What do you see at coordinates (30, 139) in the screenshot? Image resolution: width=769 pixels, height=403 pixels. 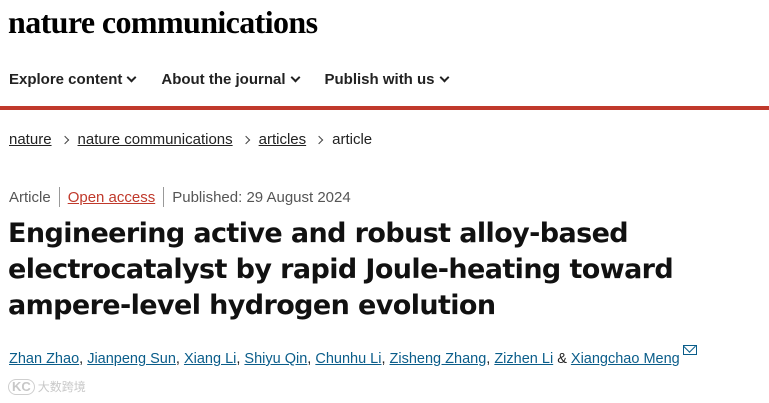 I see `breadcrumb-nature: nature` at bounding box center [30, 139].